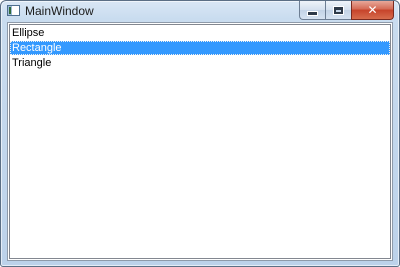 This screenshot has height=267, width=400. What do you see at coordinates (13, 10) in the screenshot?
I see `app-window-icon` at bounding box center [13, 10].